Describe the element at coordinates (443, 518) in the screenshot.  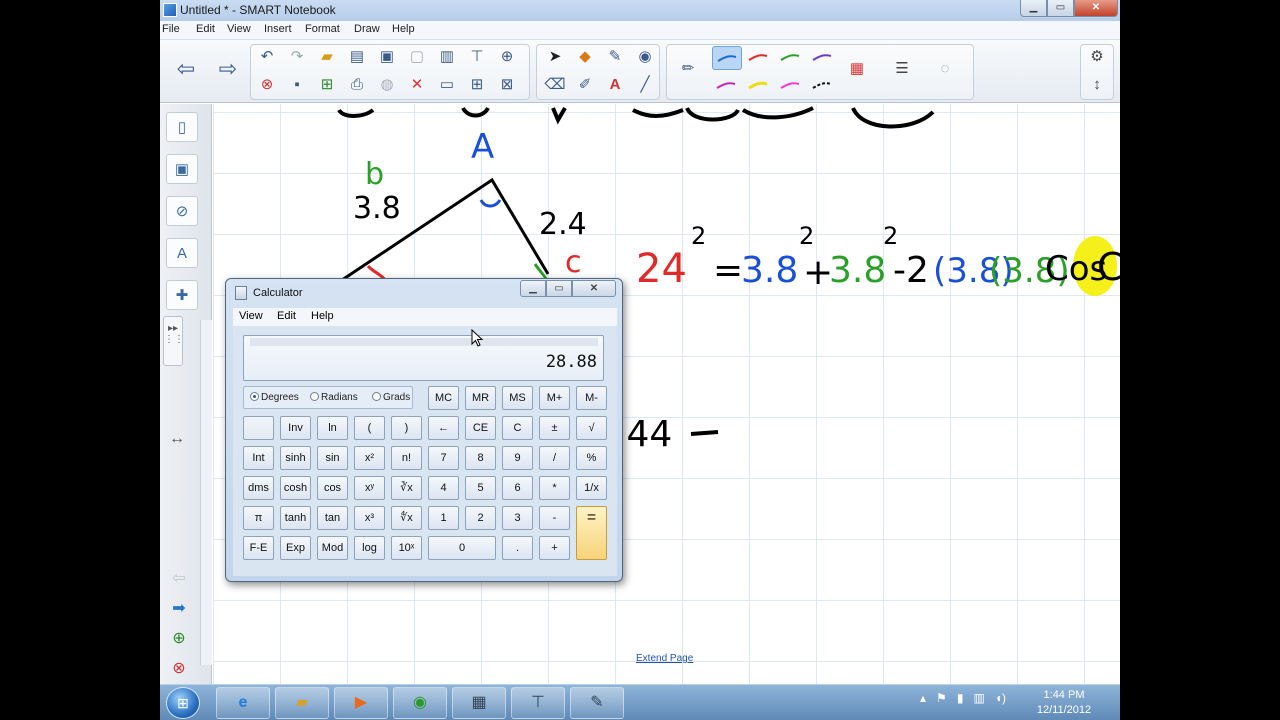
I see `key-r3c5: 1` at that location.